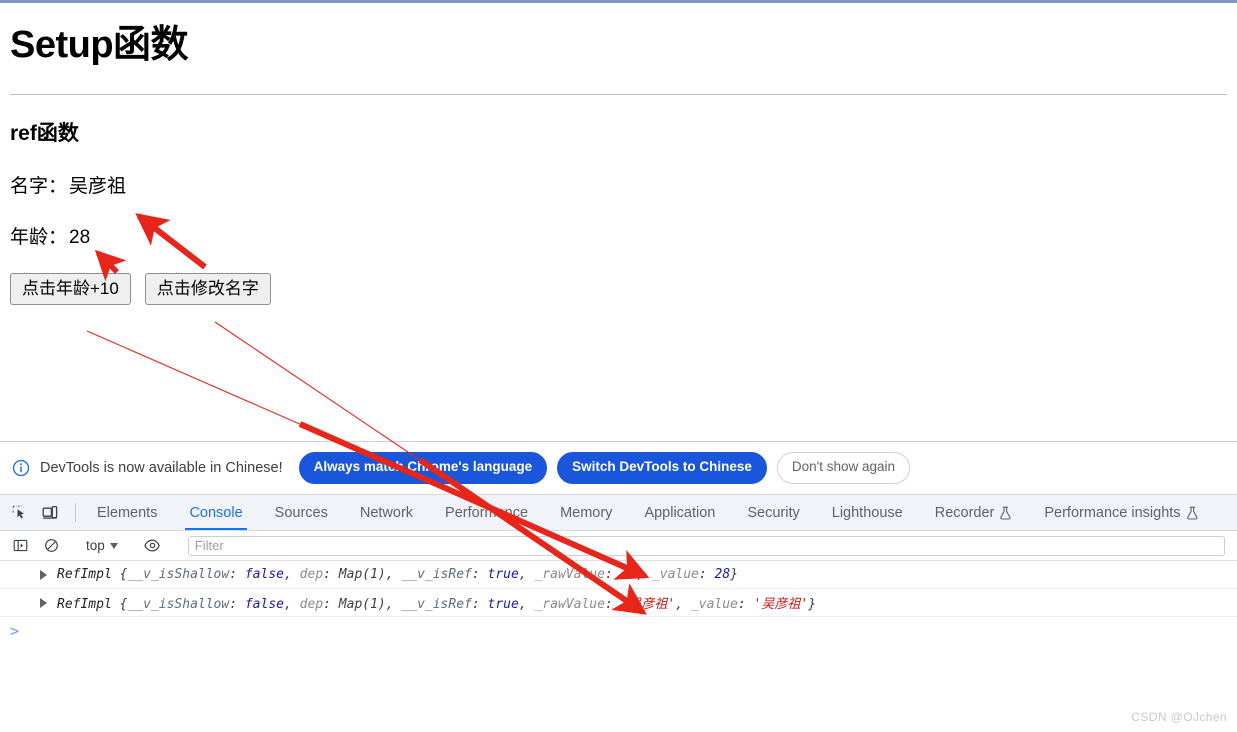 The width and height of the screenshot is (1237, 732). Describe the element at coordinates (51, 546) in the screenshot. I see `clear-console-icon` at that location.